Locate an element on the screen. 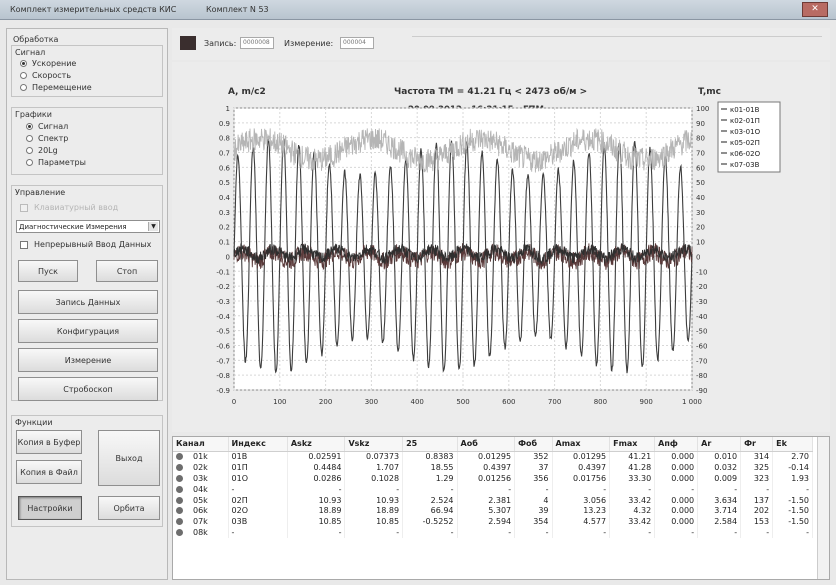  table-cell: 01П is located at coordinates (258, 467).